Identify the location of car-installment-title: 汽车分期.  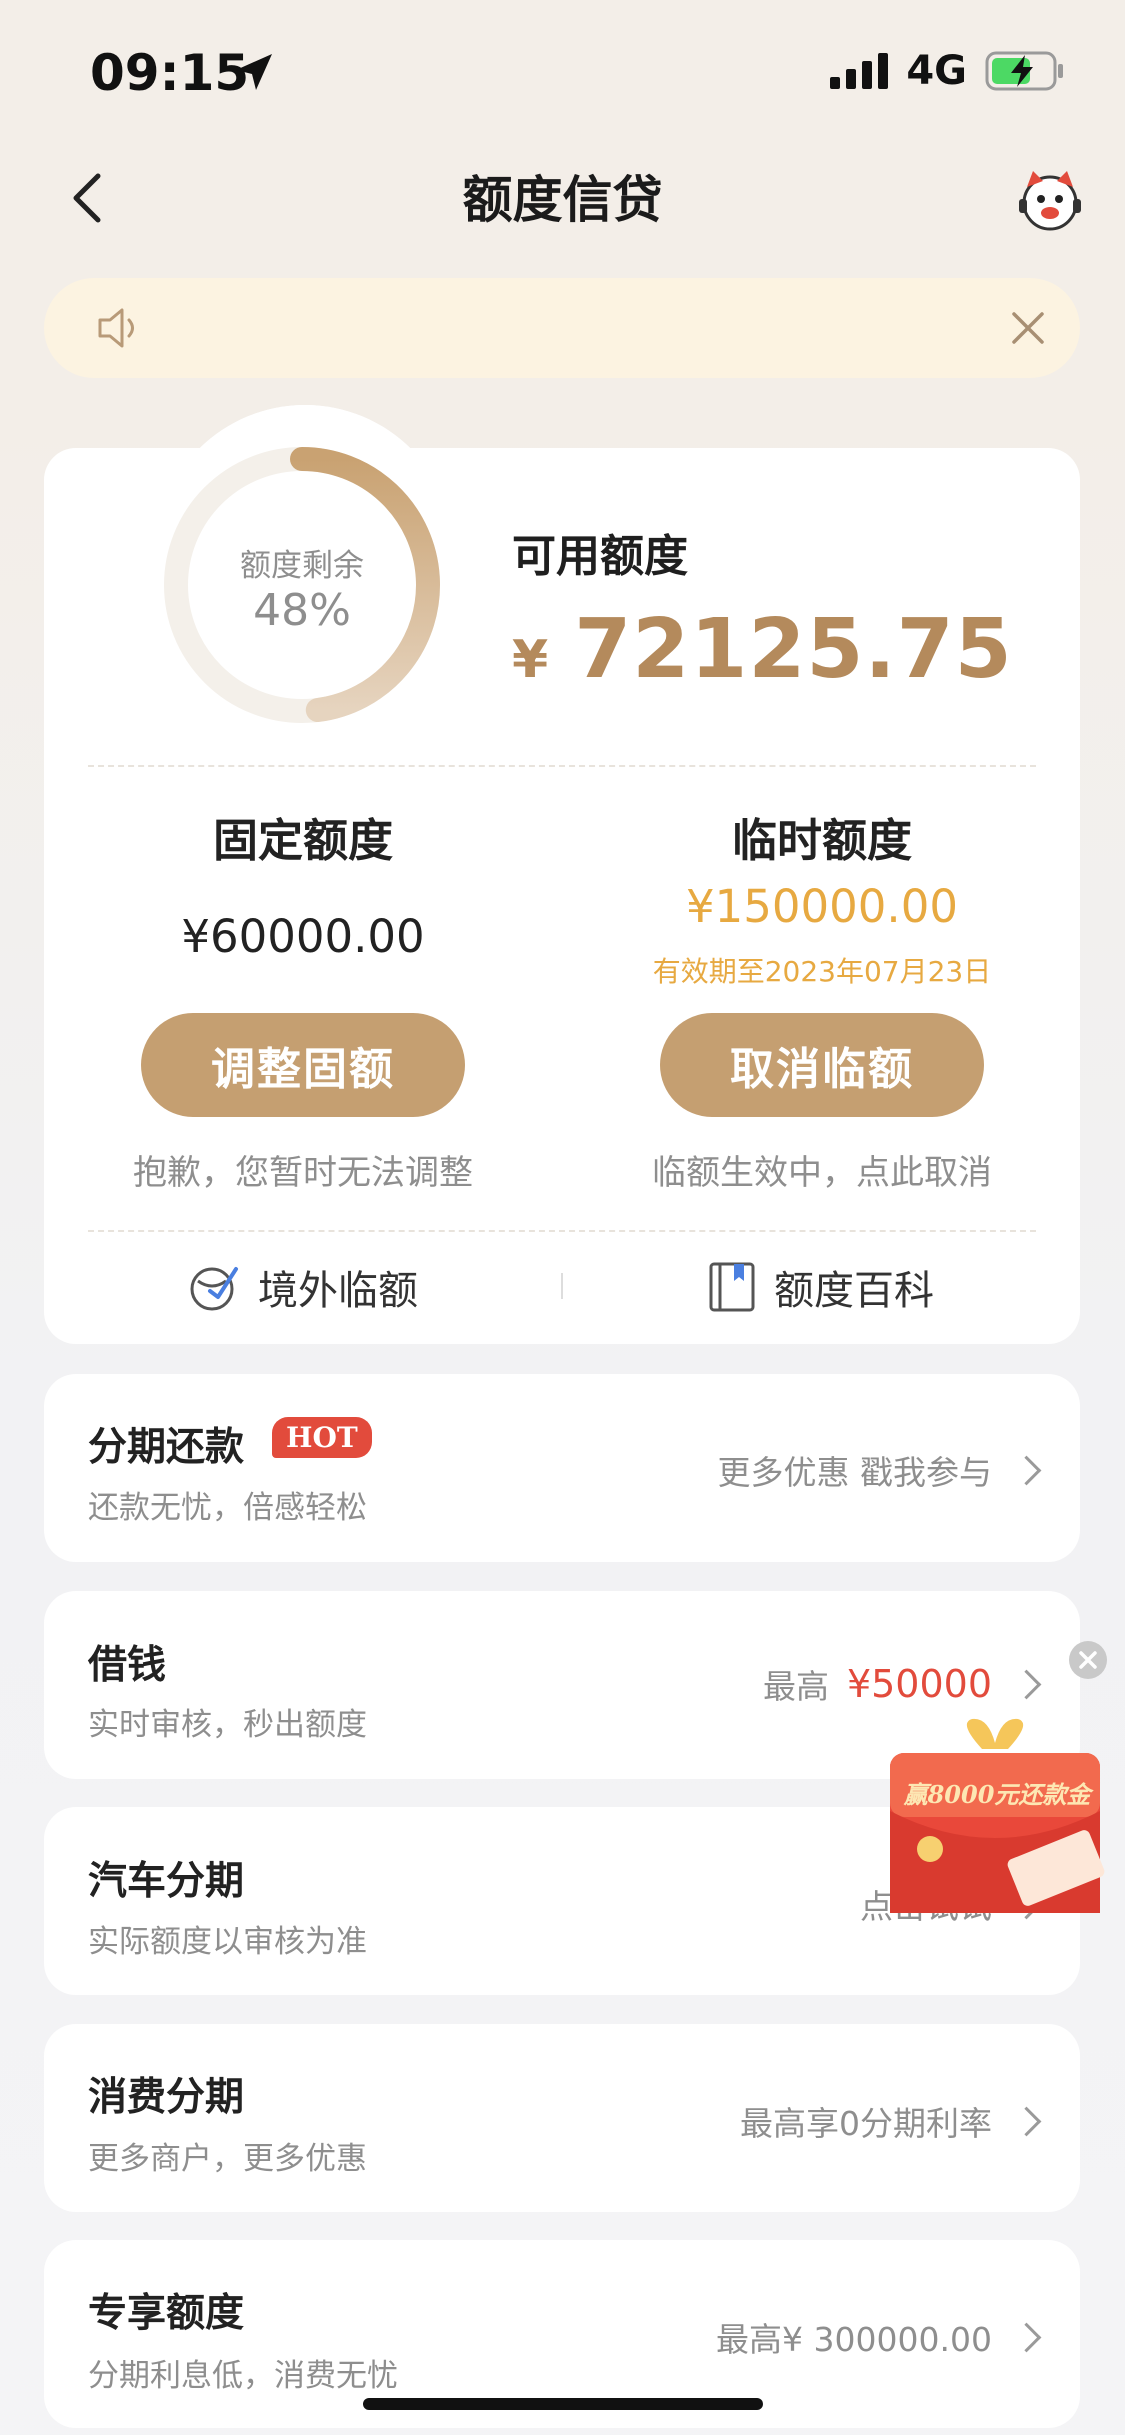
(166, 1881).